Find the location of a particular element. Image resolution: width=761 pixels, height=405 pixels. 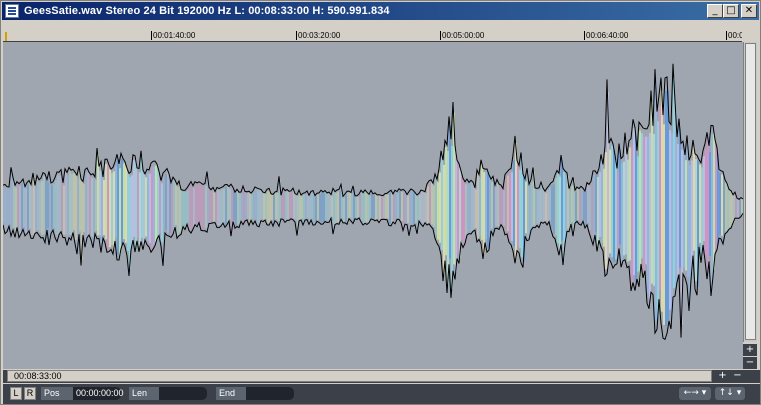

vertical-scrollbar is located at coordinates (750, 192).